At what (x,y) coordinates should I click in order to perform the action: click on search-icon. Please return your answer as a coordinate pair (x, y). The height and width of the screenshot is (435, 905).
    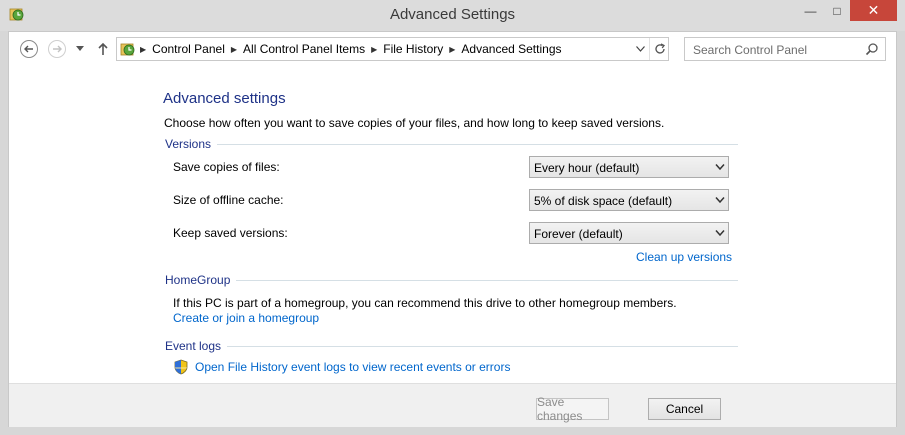
    Looking at the image, I should click on (872, 49).